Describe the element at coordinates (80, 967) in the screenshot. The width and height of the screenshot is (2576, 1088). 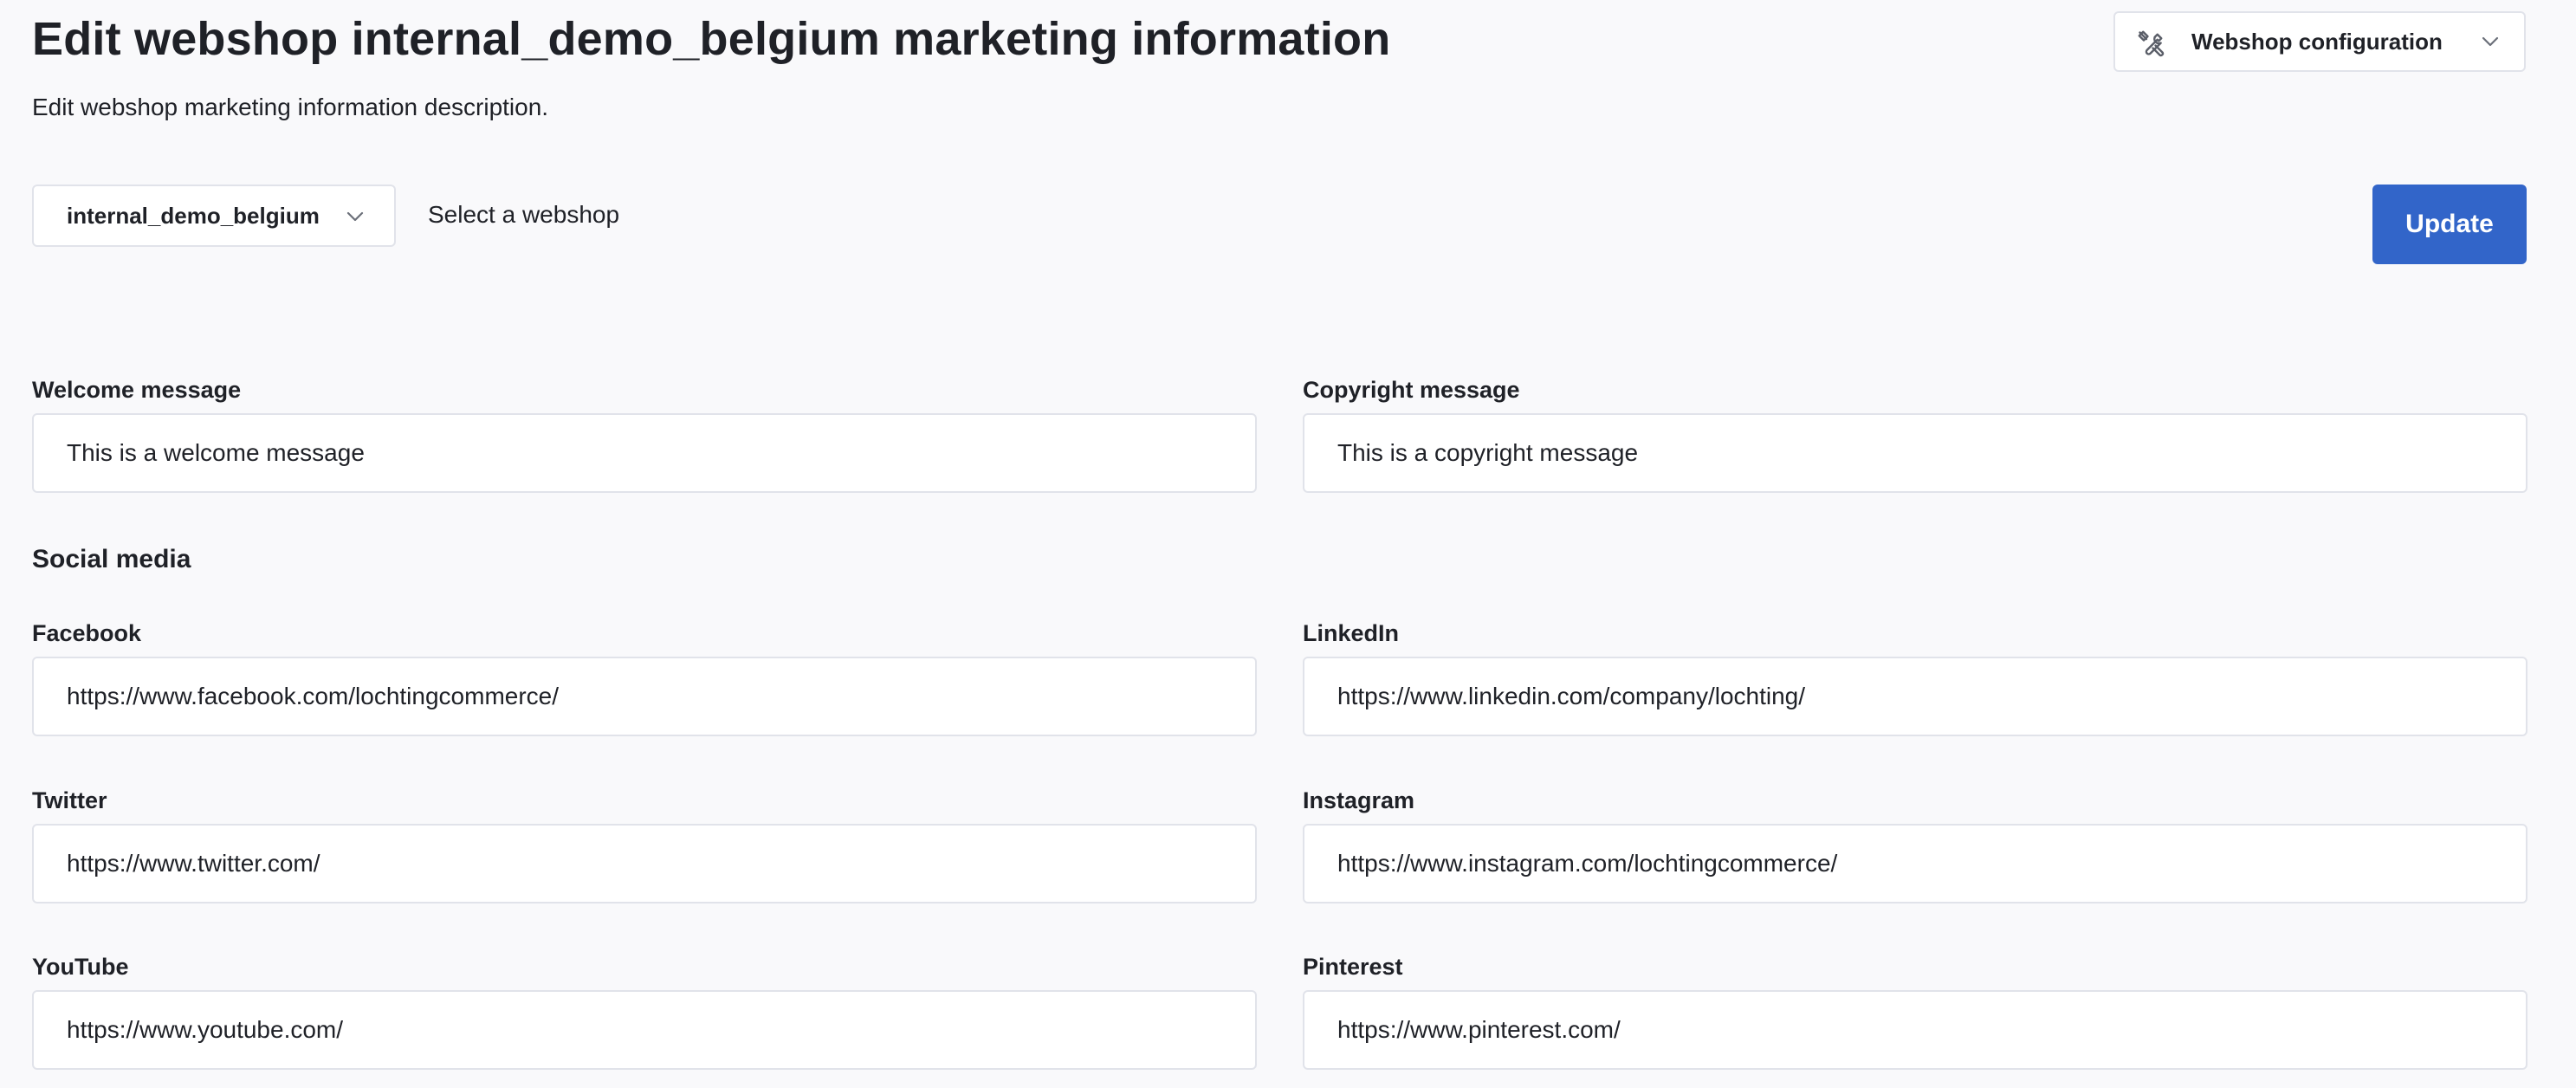
I see `youtube-label: YouTube` at that location.